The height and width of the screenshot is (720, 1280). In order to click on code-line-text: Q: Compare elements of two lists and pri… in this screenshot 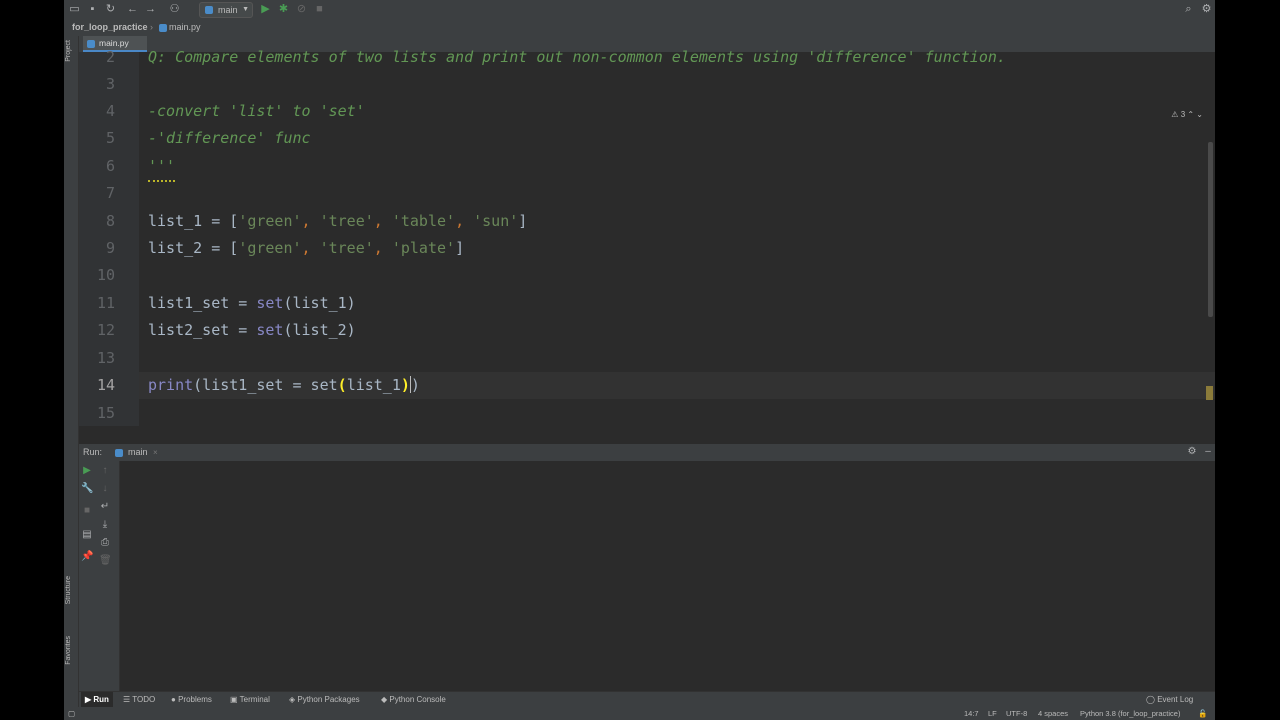, I will do `click(577, 57)`.